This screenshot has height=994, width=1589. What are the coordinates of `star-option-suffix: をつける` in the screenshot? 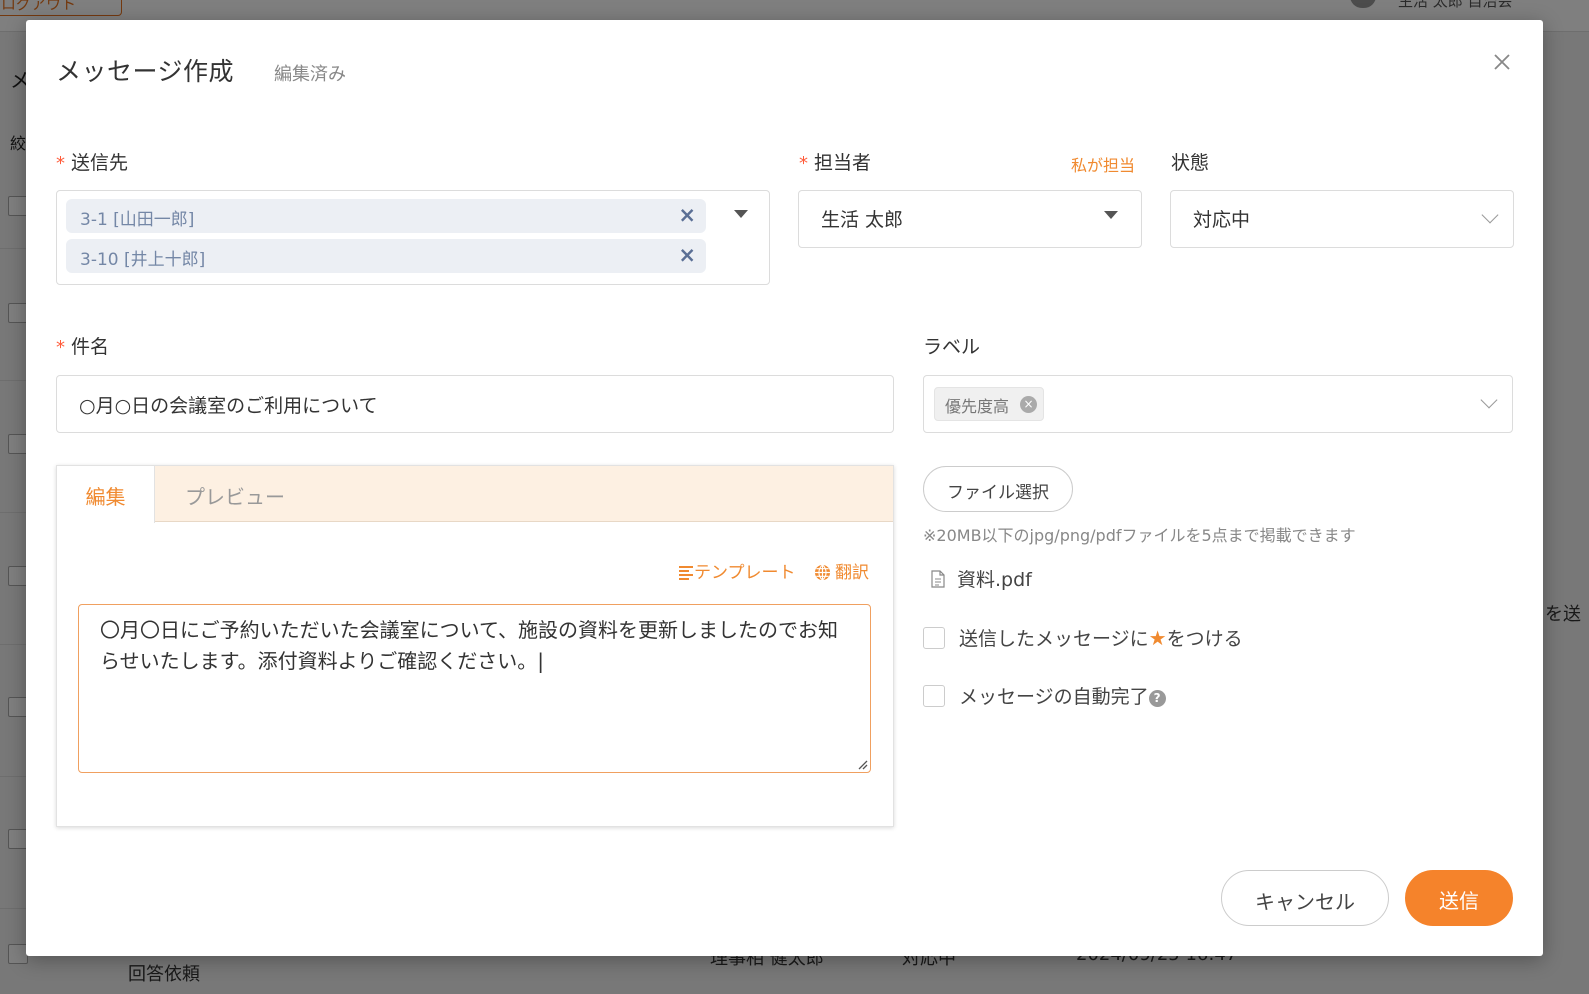 It's located at (1204, 639).